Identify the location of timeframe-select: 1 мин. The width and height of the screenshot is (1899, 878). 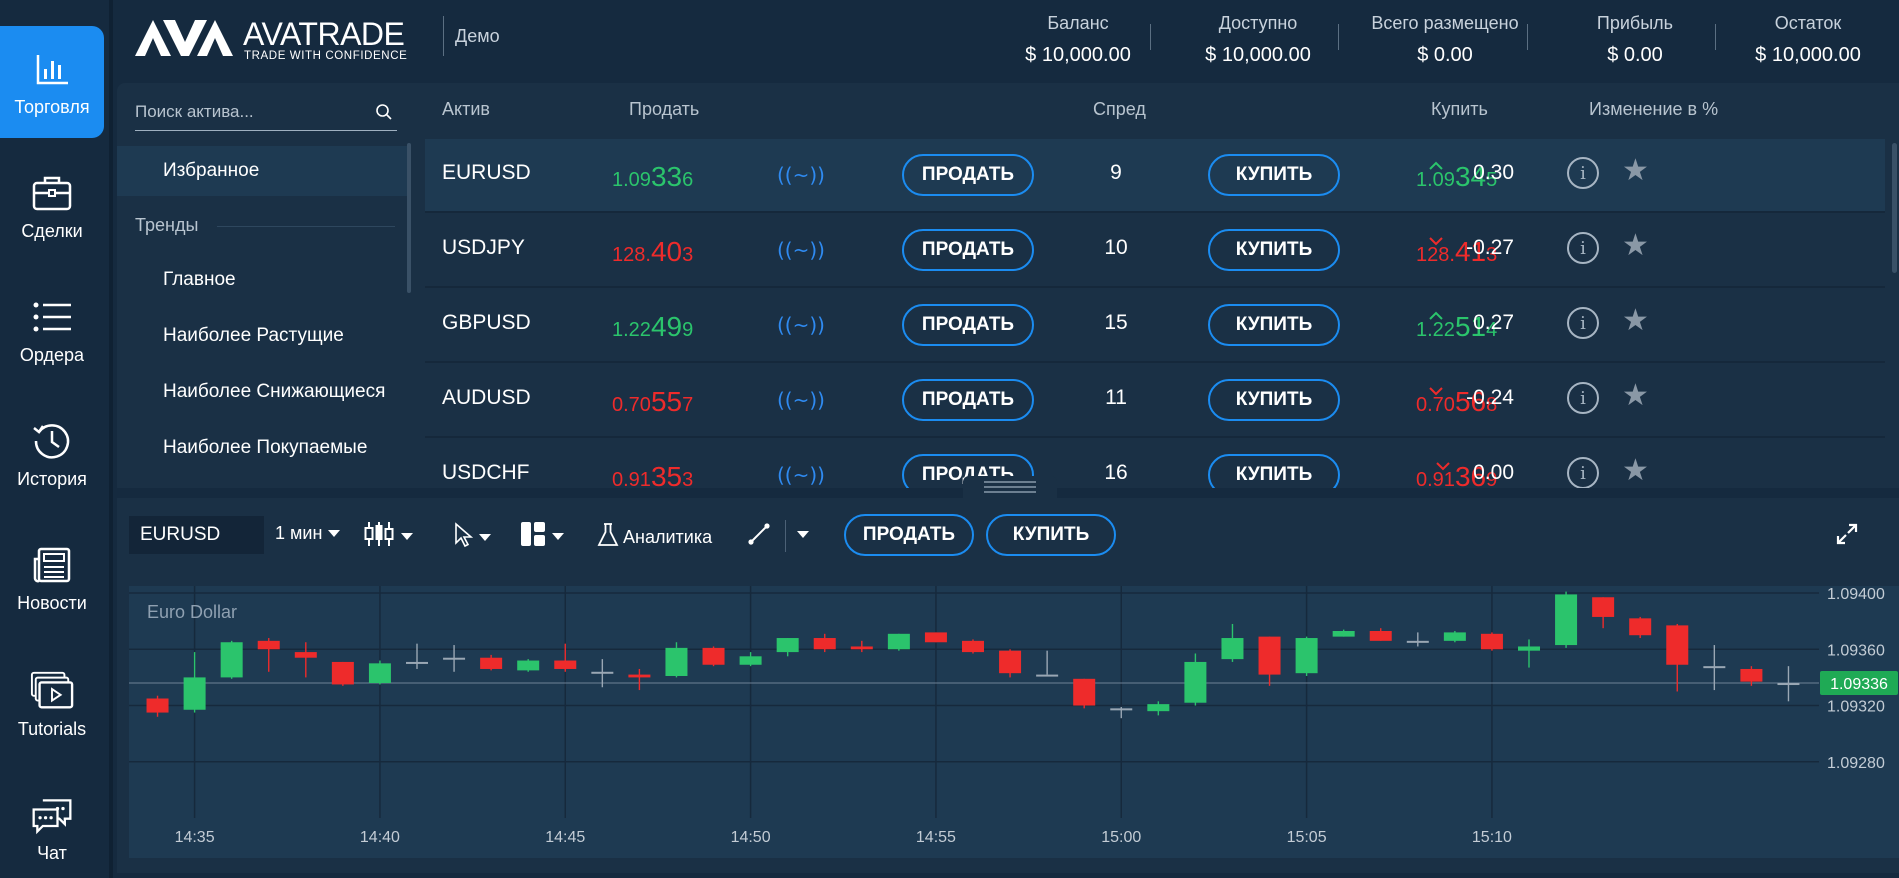
(308, 533).